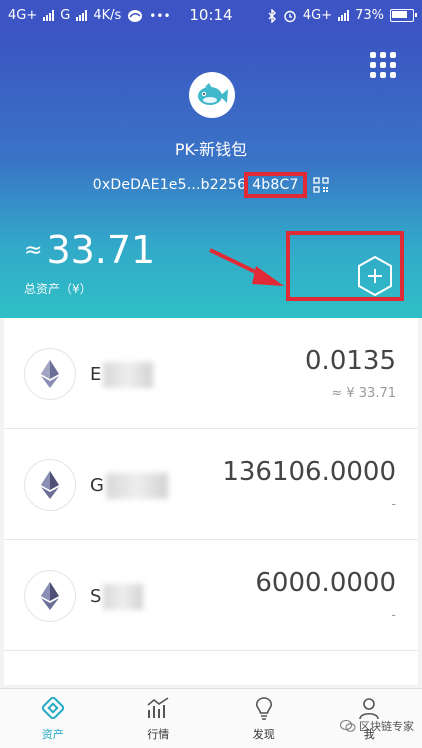 This screenshot has height=748, width=422. Describe the element at coordinates (211, 16) in the screenshot. I see `status-bar: 4G+ G 4K/s ••• 10:14 4G+ 73%` at that location.